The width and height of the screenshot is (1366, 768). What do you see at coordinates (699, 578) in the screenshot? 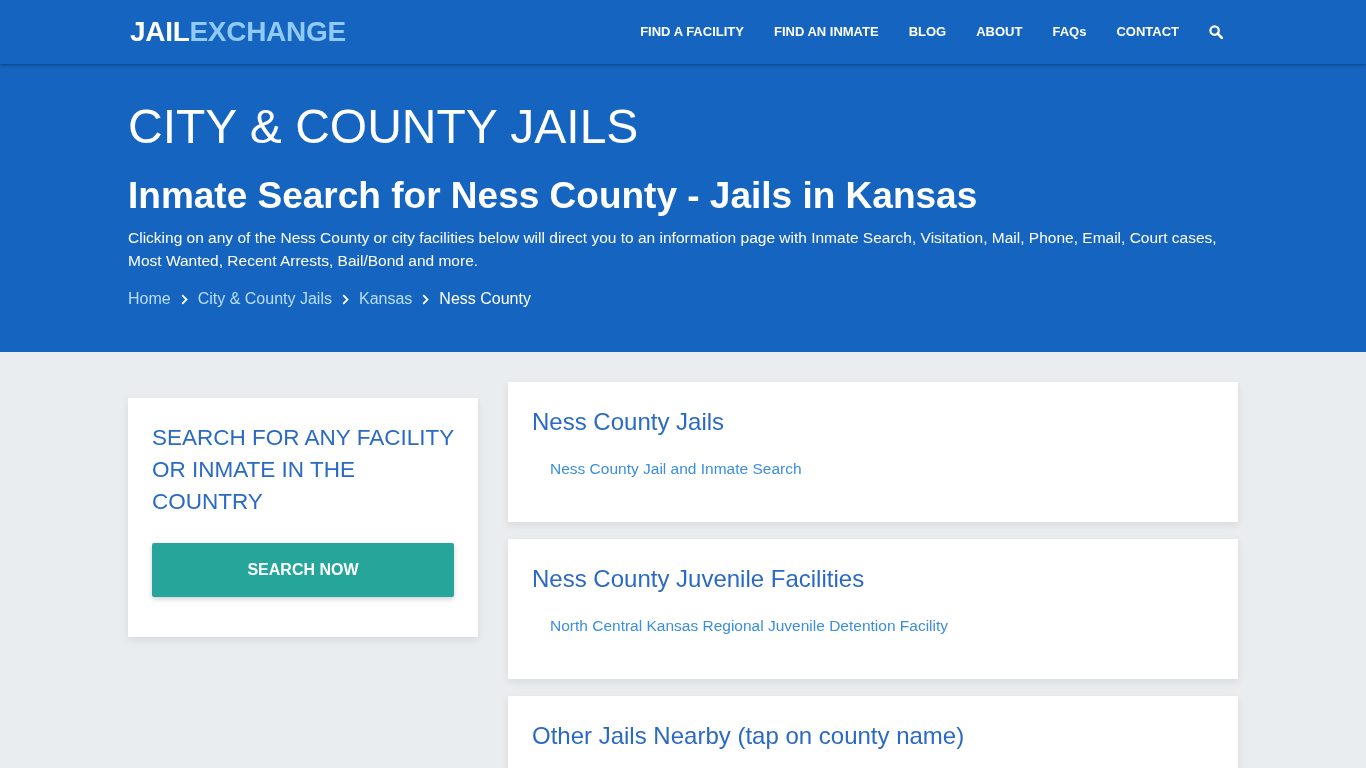
I see `section-heading: Ness County Juvenile Facilities` at bounding box center [699, 578].